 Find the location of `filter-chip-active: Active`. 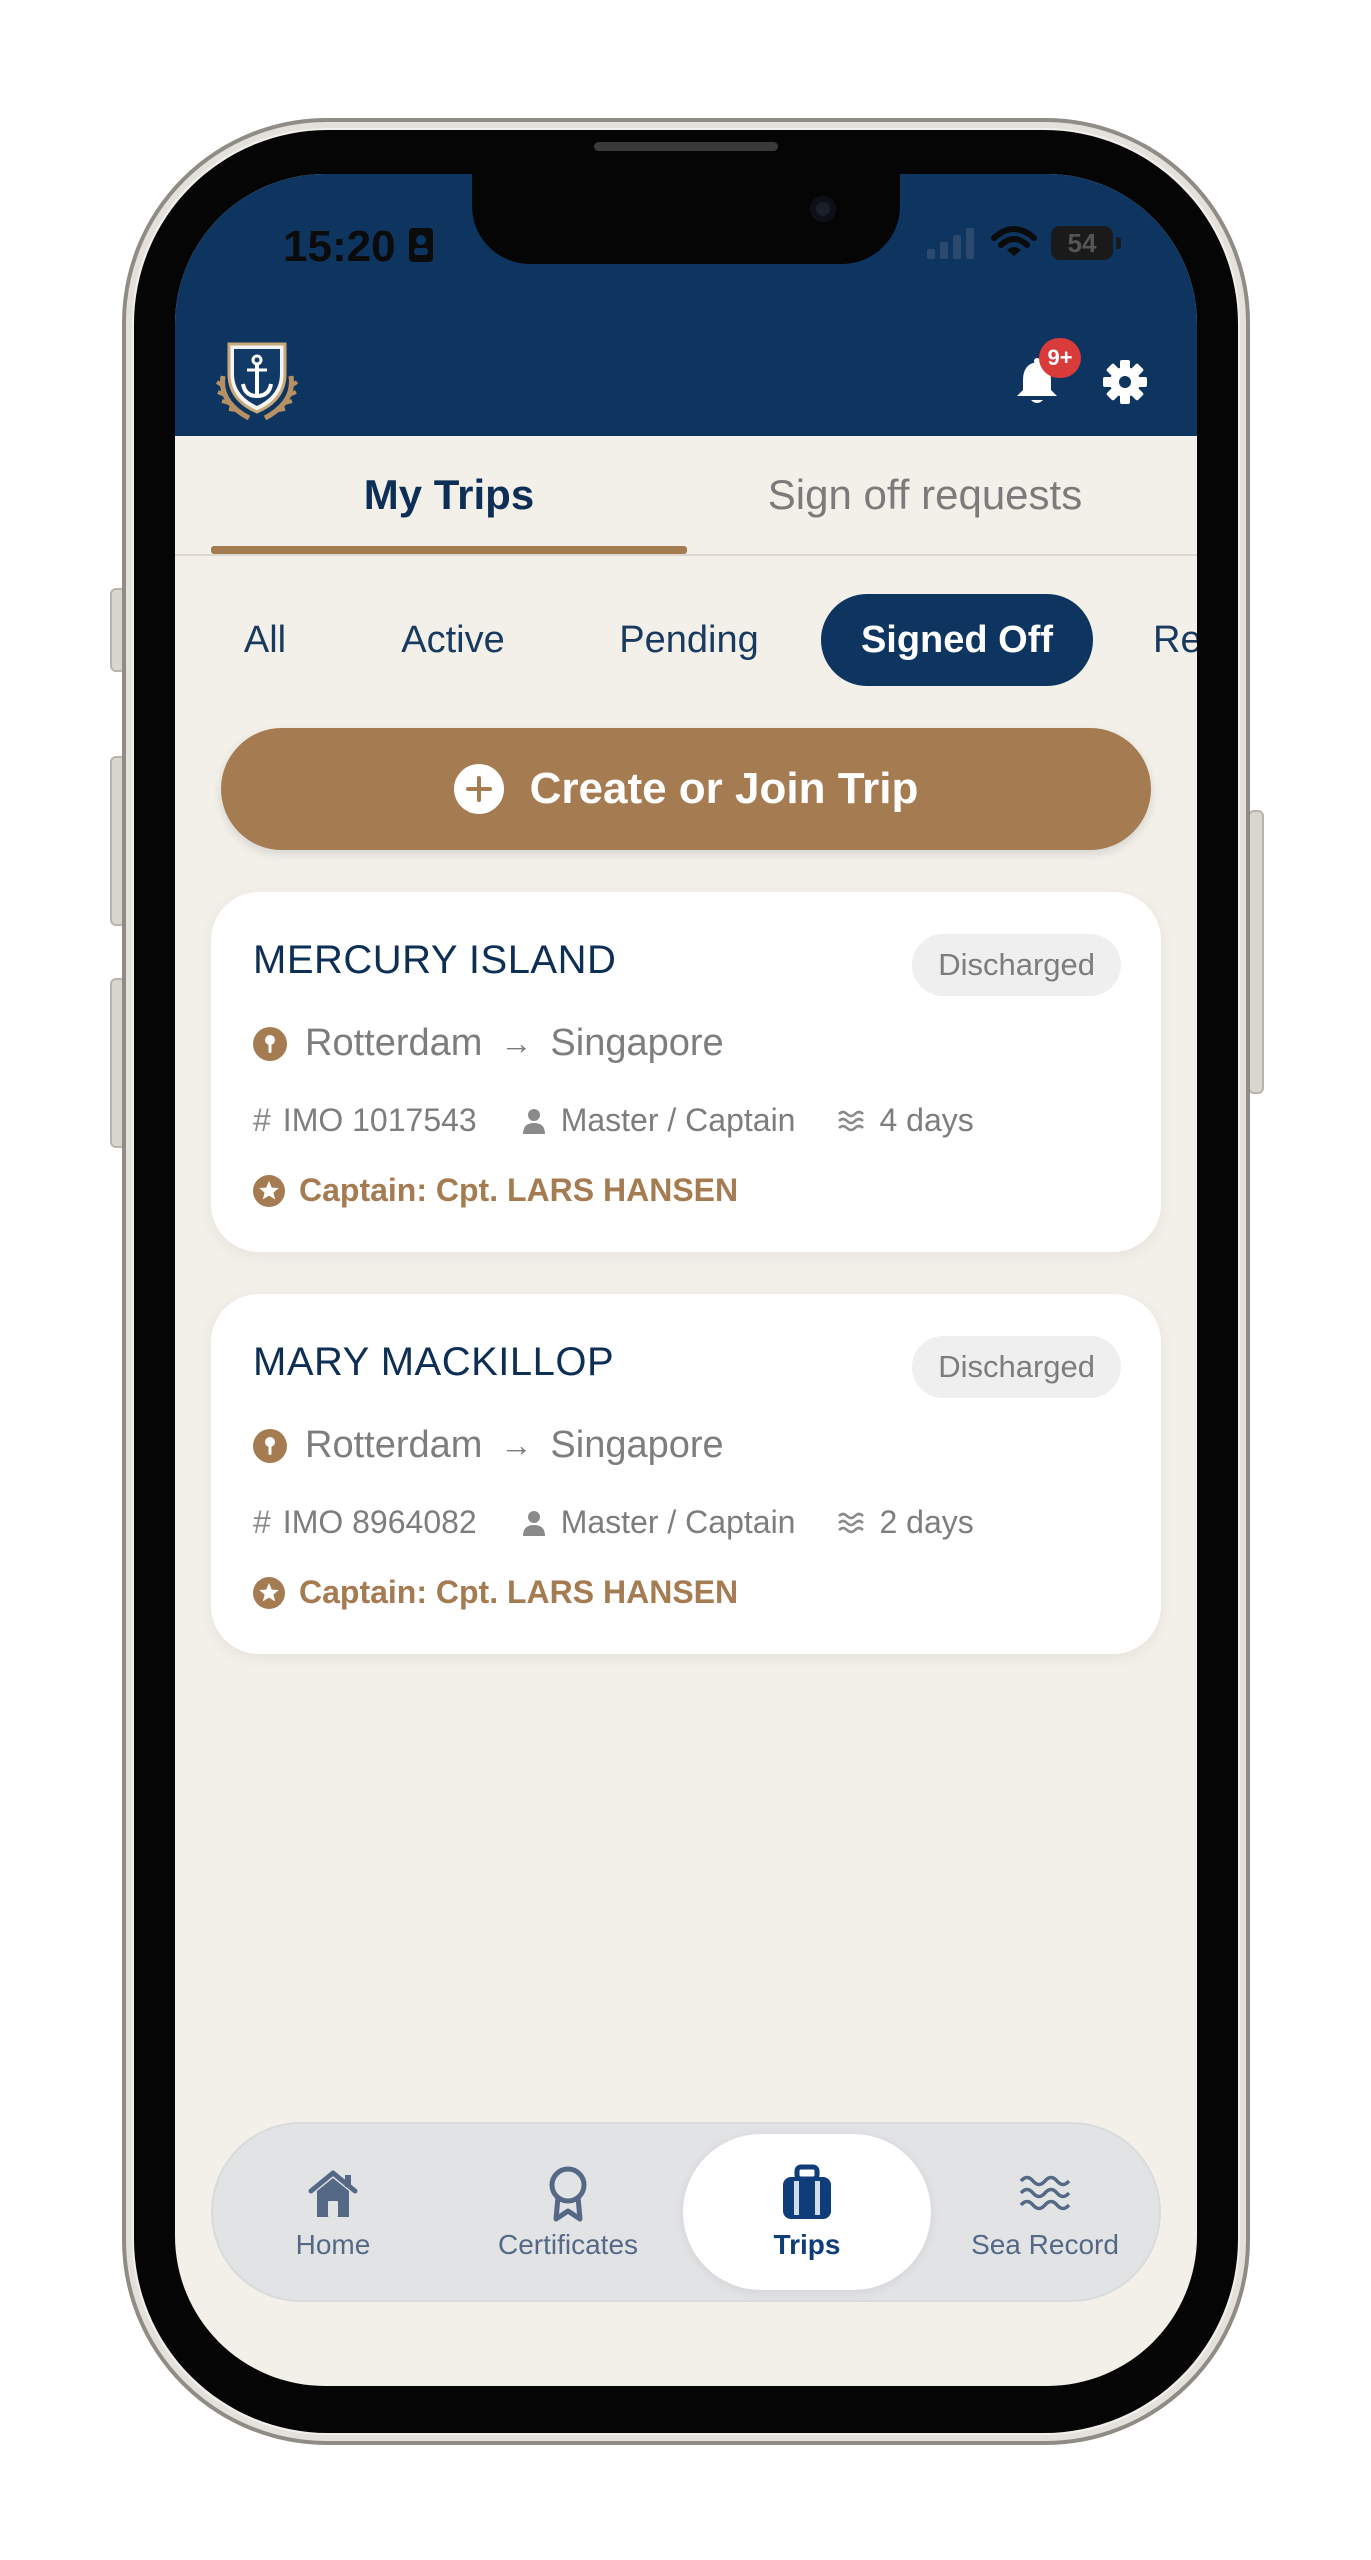

filter-chip-active: Active is located at coordinates (453, 640).